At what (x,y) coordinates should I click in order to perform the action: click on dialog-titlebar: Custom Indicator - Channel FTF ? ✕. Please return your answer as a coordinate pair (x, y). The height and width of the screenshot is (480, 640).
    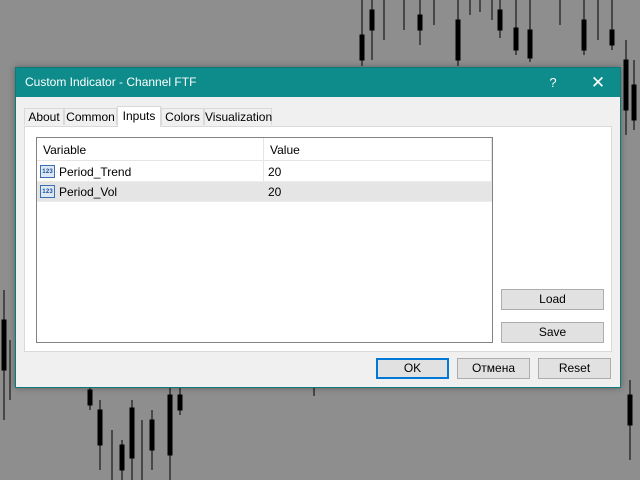
    Looking at the image, I should click on (318, 82).